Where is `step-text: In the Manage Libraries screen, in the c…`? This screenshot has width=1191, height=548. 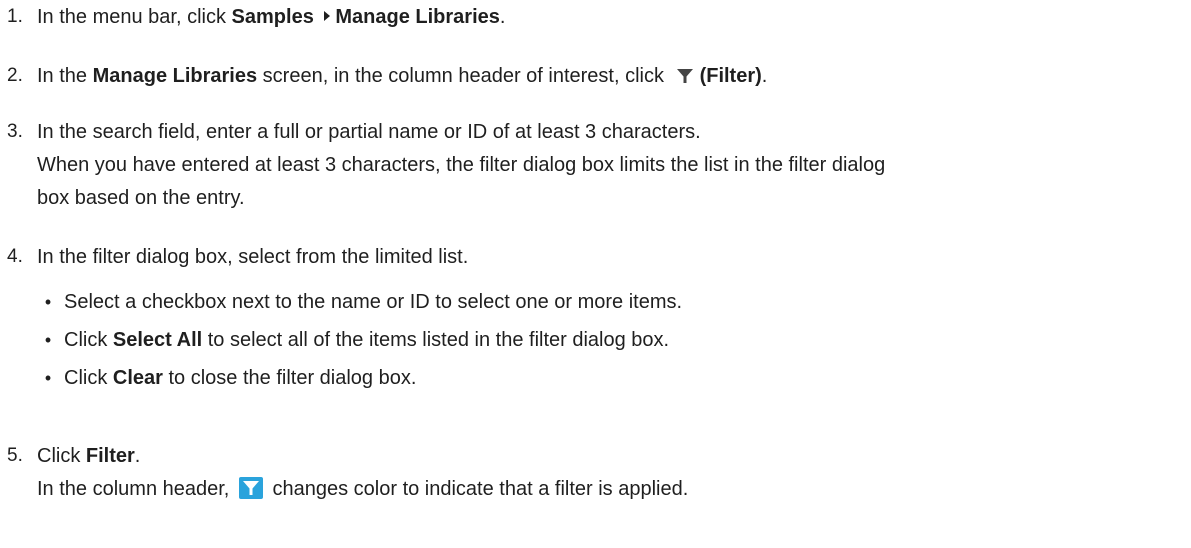 step-text: In the Manage Libraries screen, in the c… is located at coordinates (614, 76).